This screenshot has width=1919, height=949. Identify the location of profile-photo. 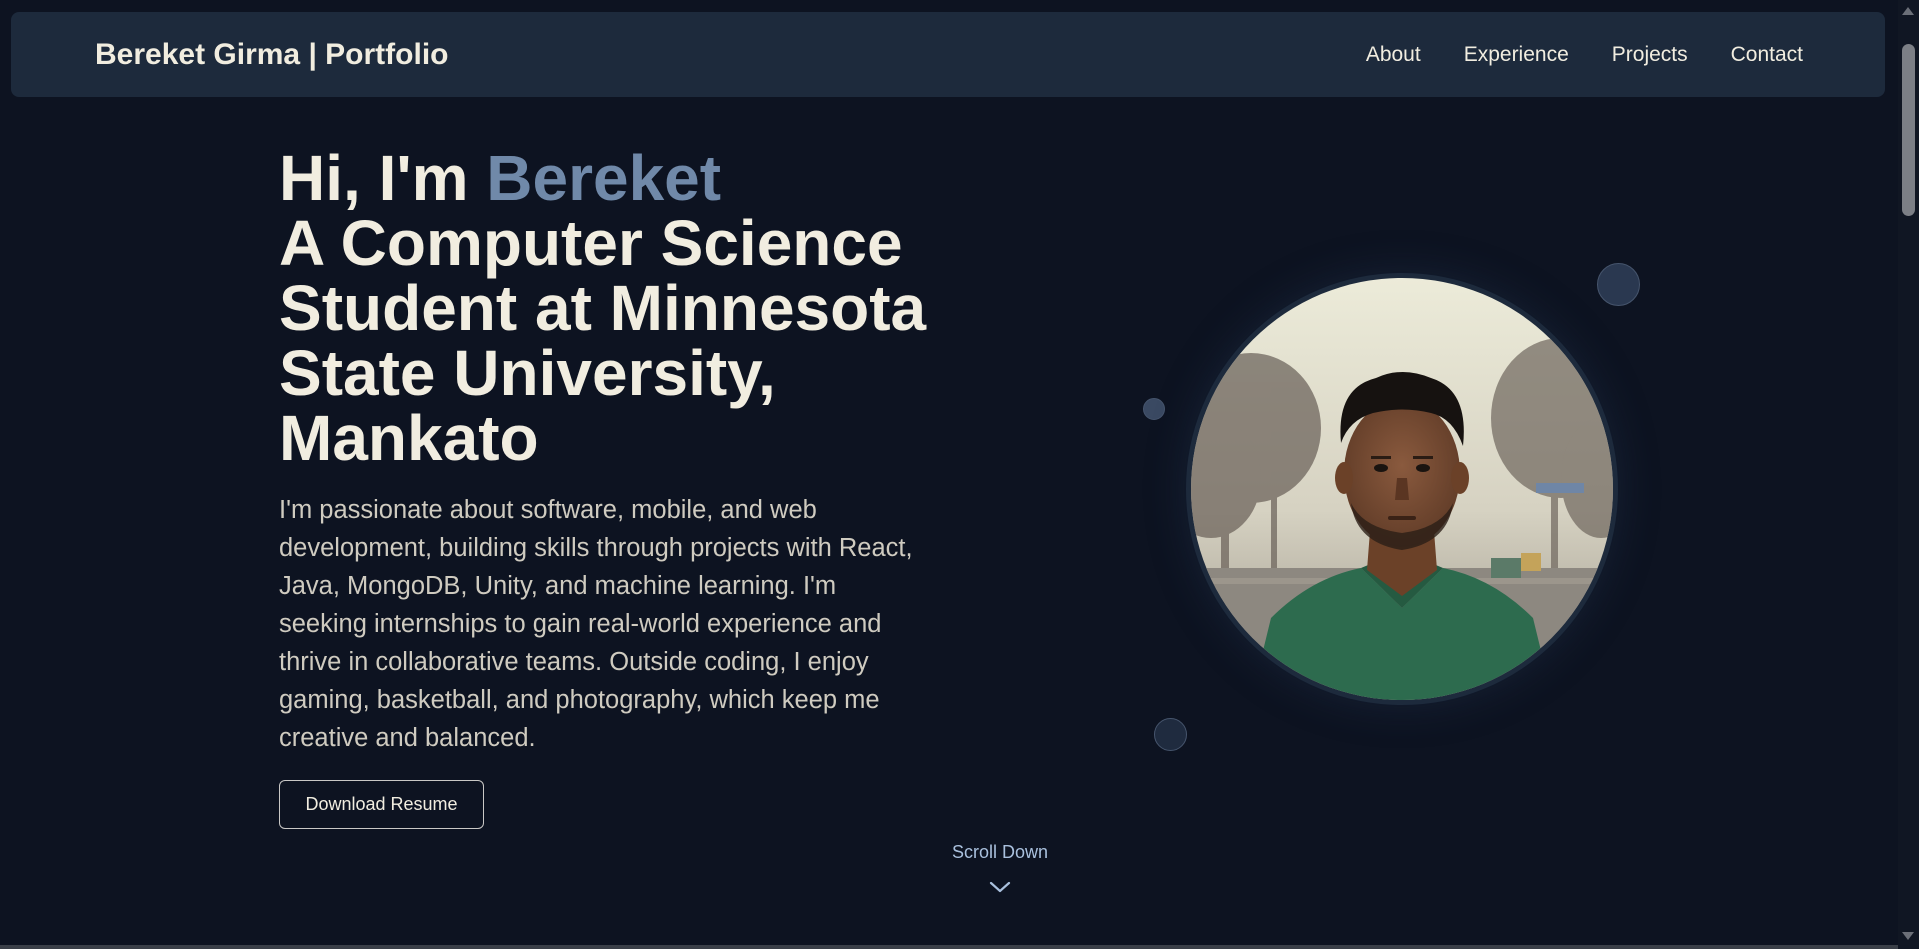
(1402, 489).